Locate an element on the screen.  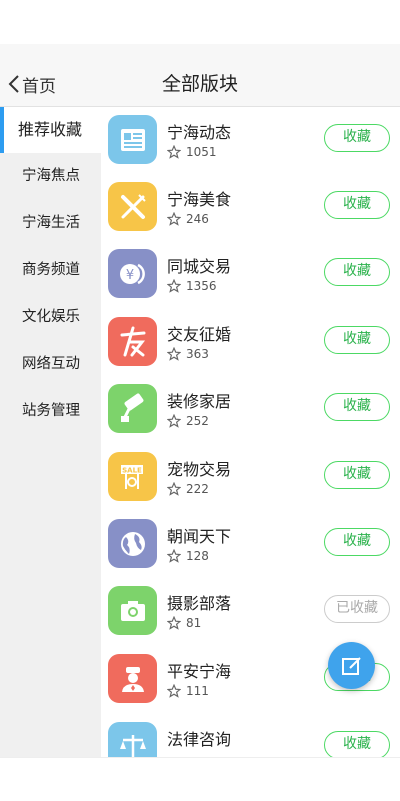
forum-name: 宠物交易 is located at coordinates (199, 469).